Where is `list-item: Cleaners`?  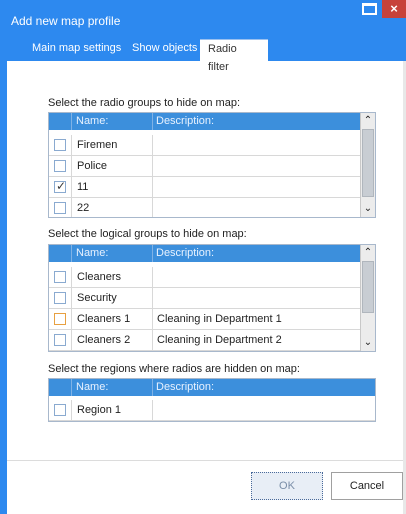 list-item: Cleaners is located at coordinates (205, 277).